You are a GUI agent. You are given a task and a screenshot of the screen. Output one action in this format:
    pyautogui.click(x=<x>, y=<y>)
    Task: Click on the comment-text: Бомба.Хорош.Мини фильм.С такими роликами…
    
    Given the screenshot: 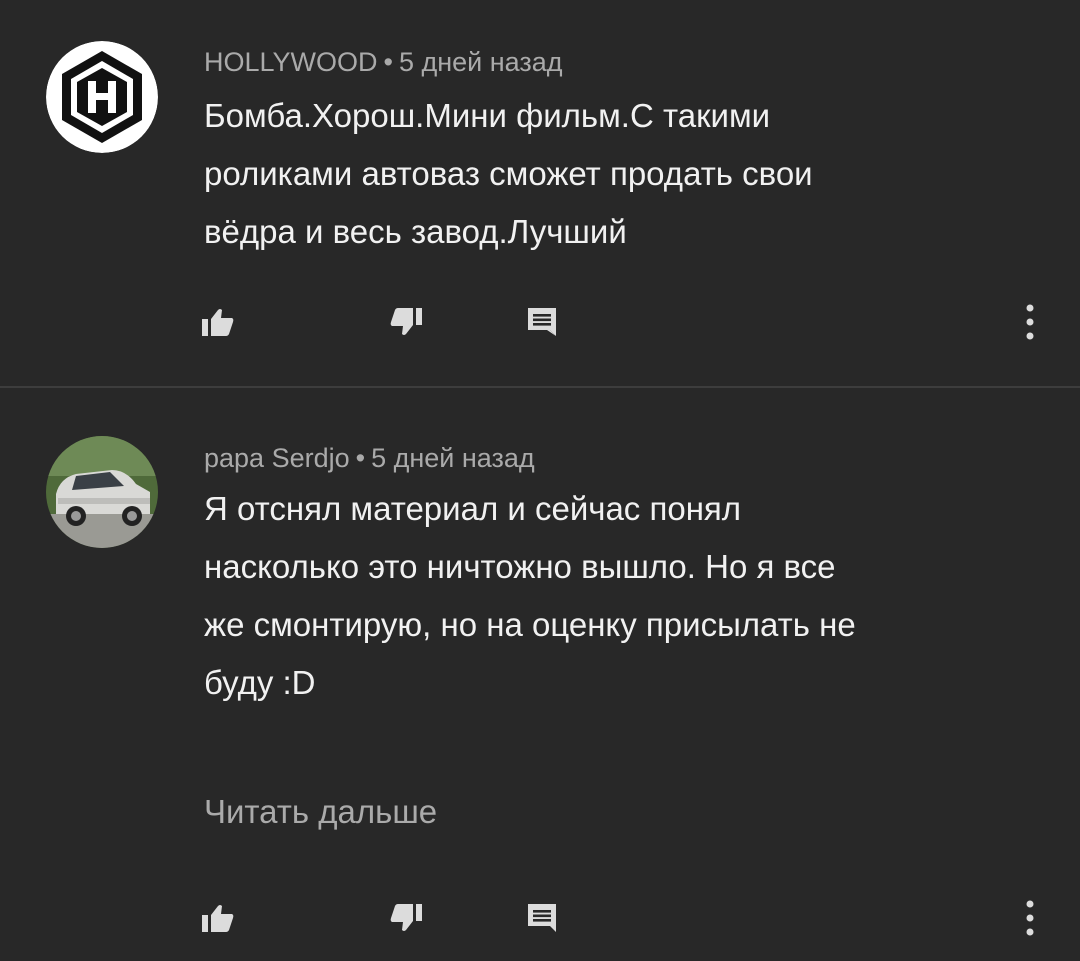 What is the action you would take?
    pyautogui.click(x=508, y=173)
    